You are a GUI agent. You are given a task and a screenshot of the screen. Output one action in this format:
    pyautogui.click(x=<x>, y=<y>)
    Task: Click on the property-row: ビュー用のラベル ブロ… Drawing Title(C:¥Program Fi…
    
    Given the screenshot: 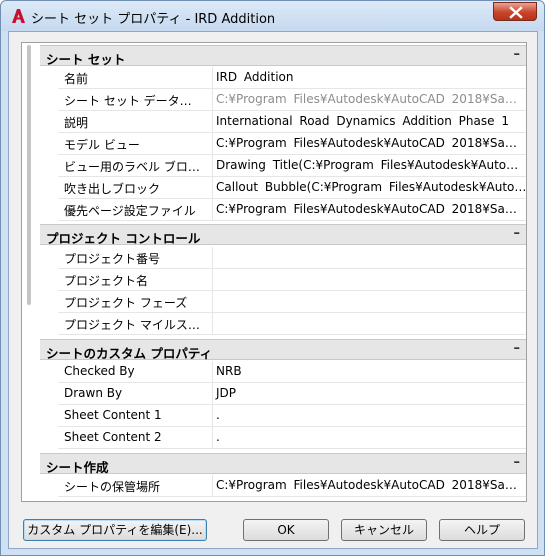 What is the action you would take?
    pyautogui.click(x=292, y=166)
    